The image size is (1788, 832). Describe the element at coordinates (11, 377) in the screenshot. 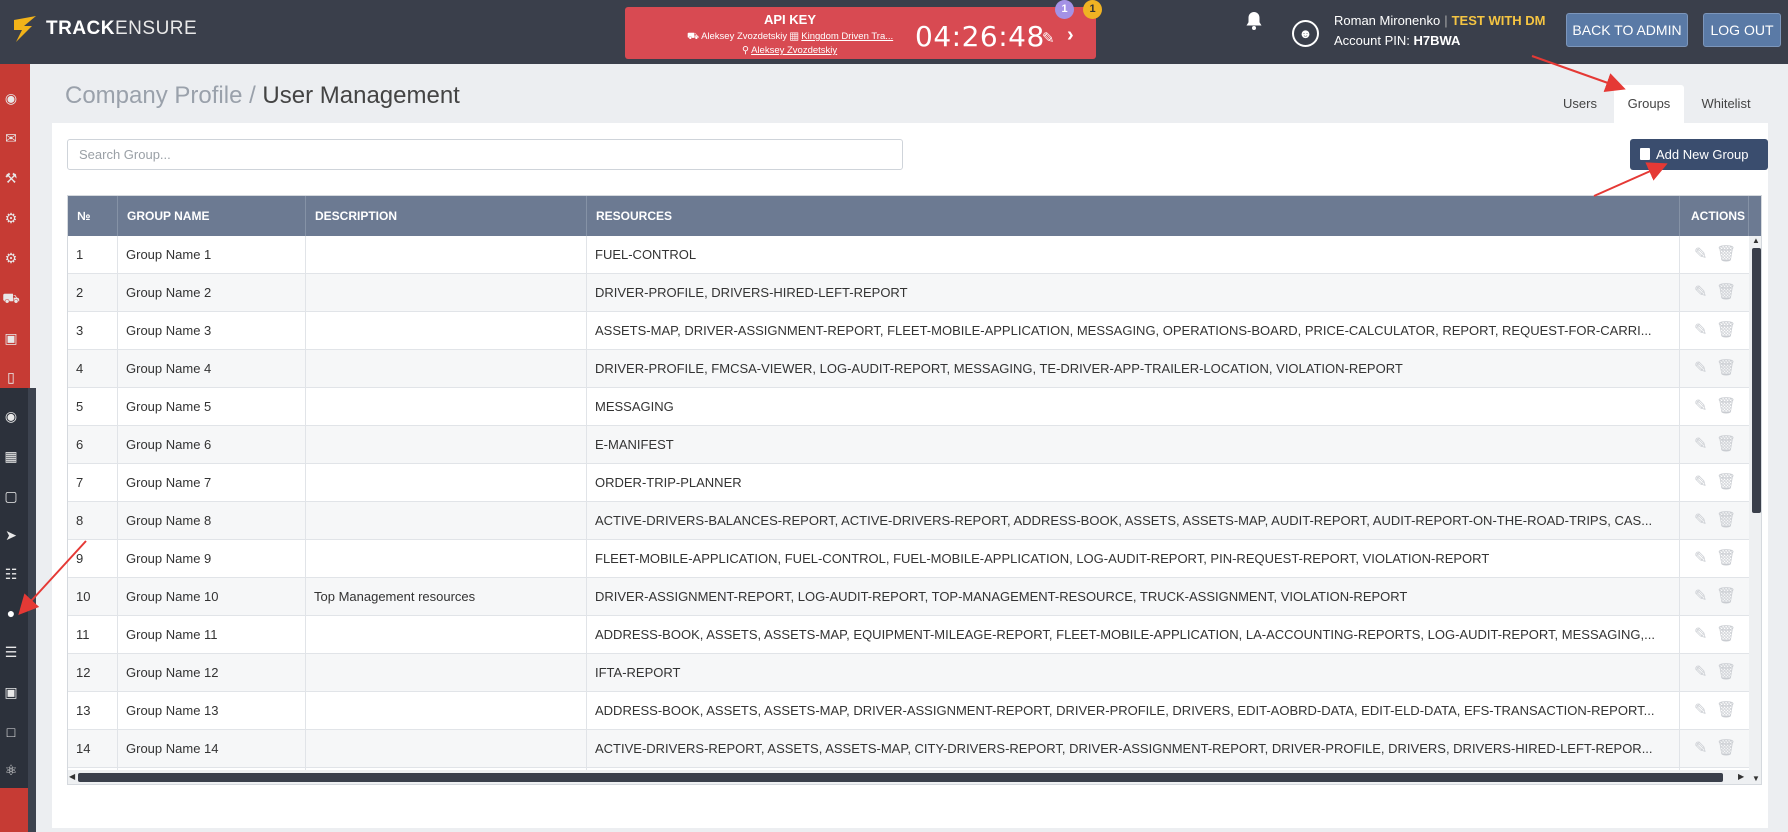

I see `sidebar-tablet-icon: ▯` at that location.